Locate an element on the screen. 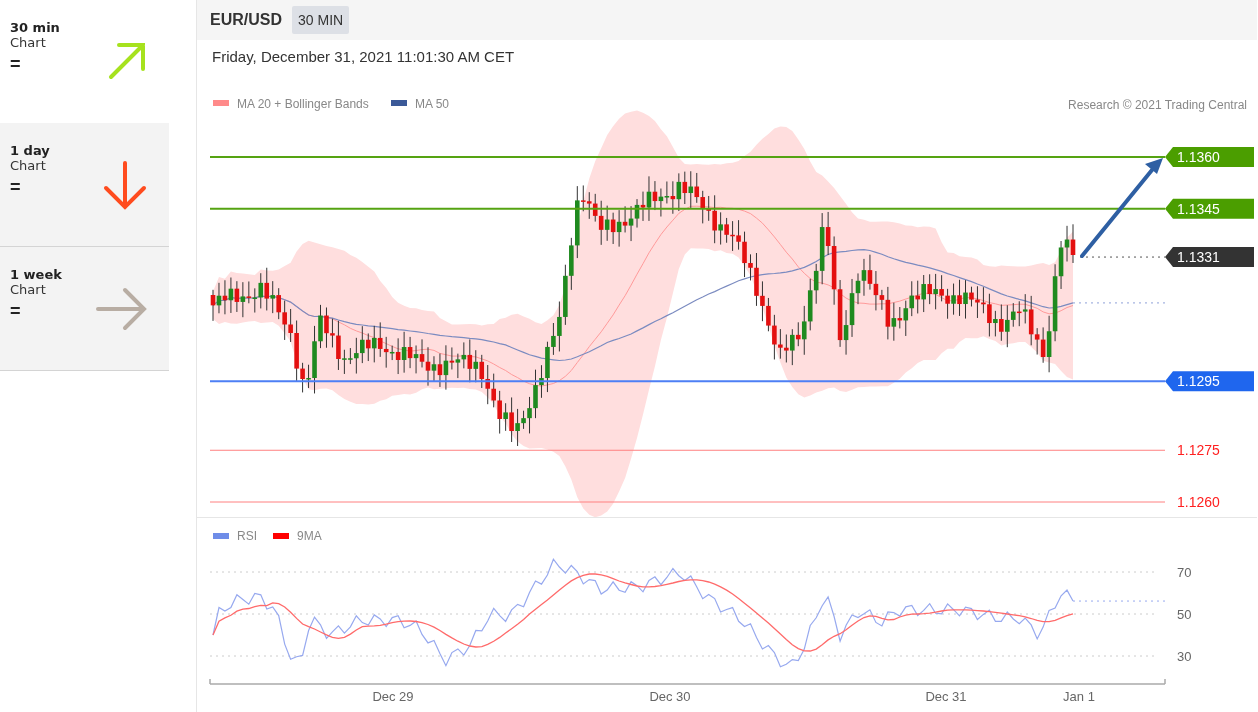  axis-tick-label: Dec 30 is located at coordinates (670, 696).